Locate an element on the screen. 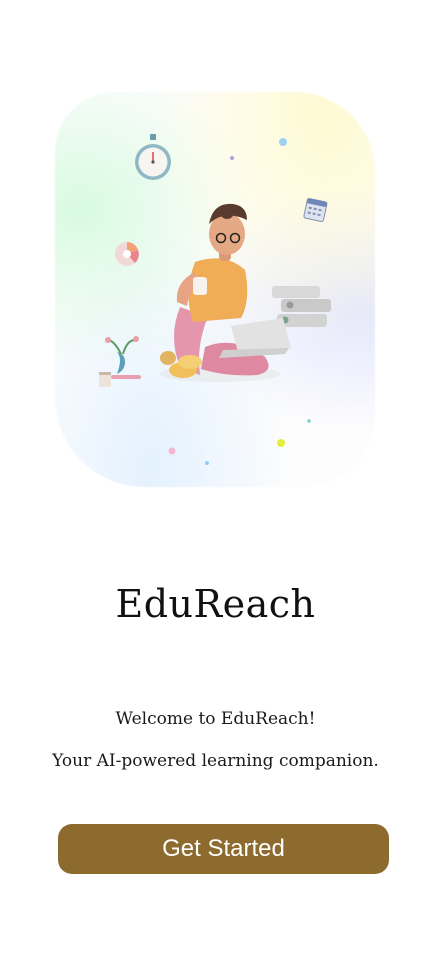 This screenshot has height=968, width=431. person-with-laptop-illustration is located at coordinates (225, 292).